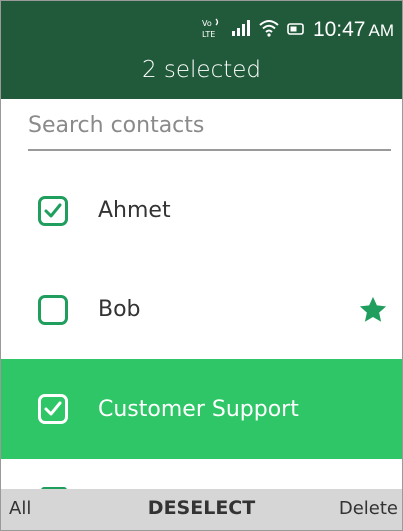  What do you see at coordinates (381, 30) in the screenshot?
I see `clock-ampm: AM` at bounding box center [381, 30].